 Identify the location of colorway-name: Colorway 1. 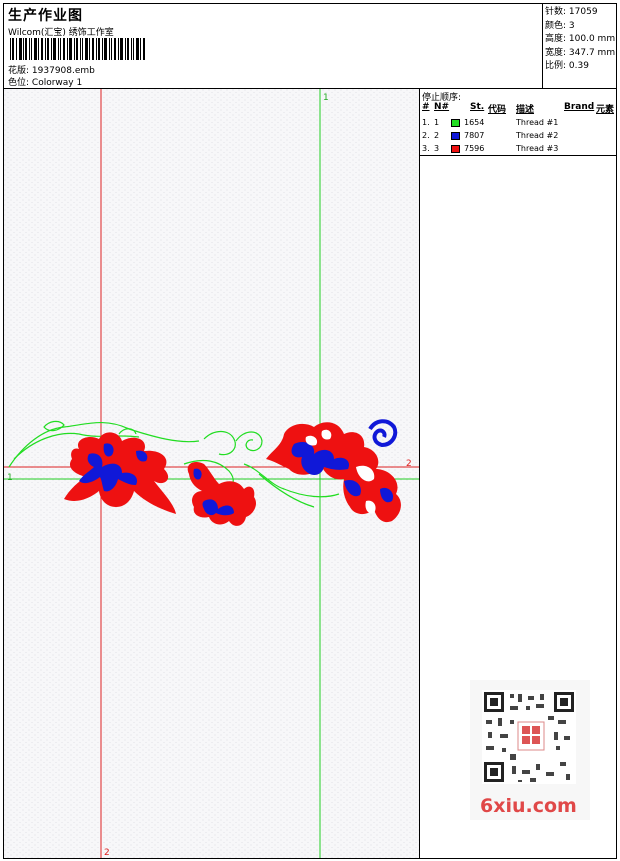
(57, 83).